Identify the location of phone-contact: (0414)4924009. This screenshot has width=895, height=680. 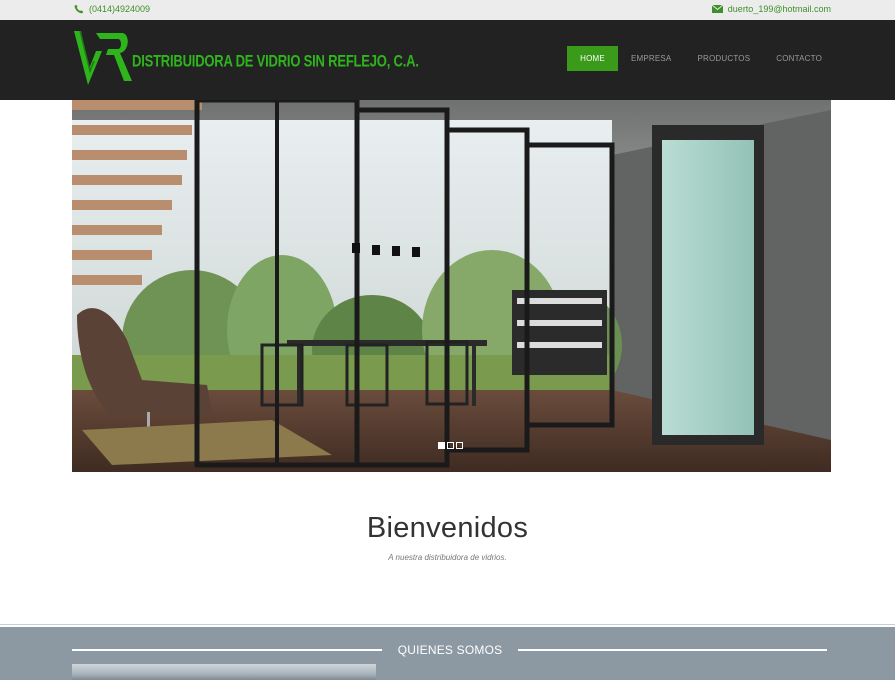
(112, 9).